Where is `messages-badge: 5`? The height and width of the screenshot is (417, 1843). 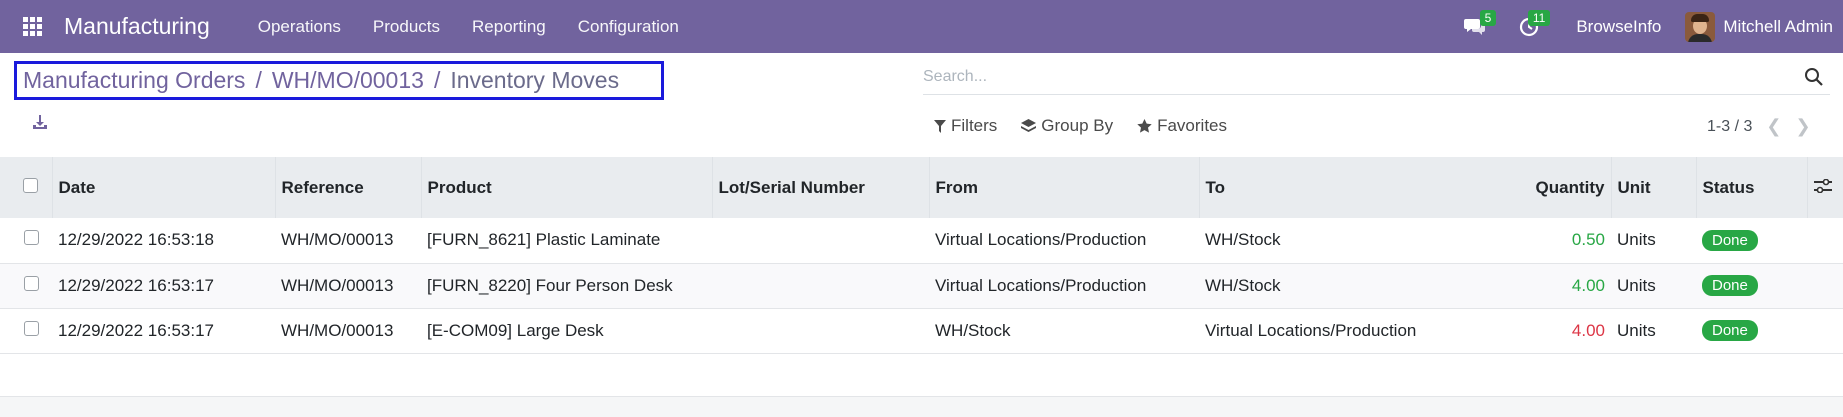
messages-badge: 5 is located at coordinates (1488, 18).